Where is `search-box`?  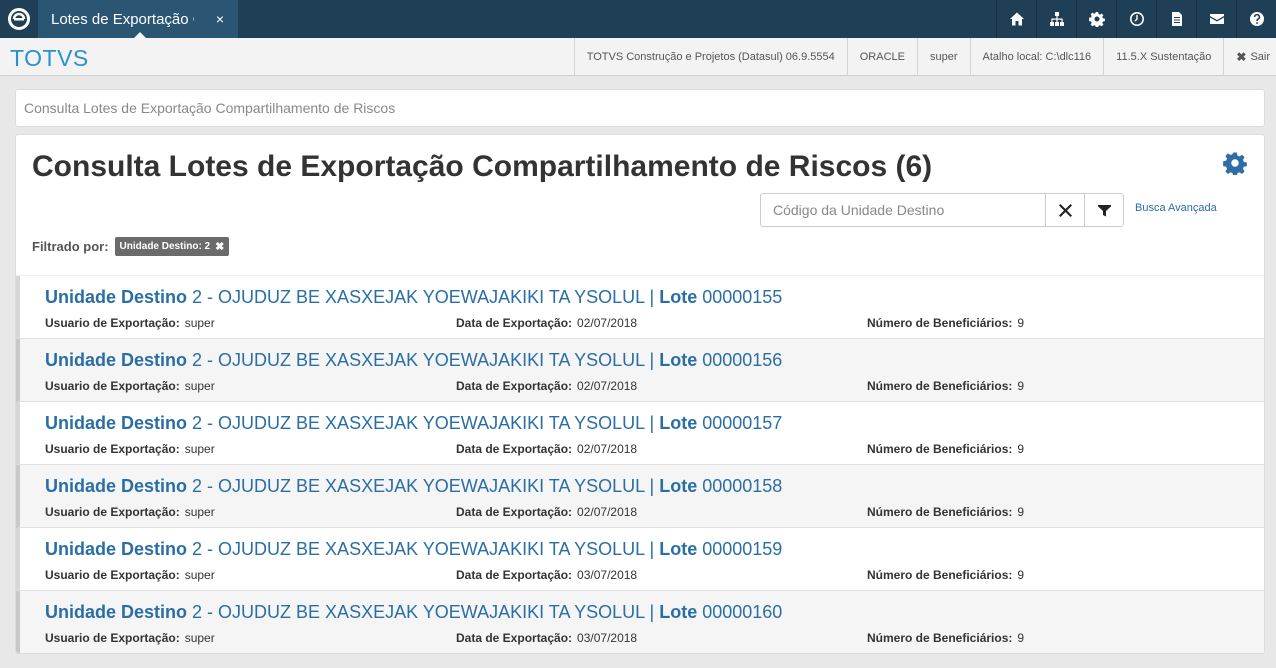 search-box is located at coordinates (942, 210).